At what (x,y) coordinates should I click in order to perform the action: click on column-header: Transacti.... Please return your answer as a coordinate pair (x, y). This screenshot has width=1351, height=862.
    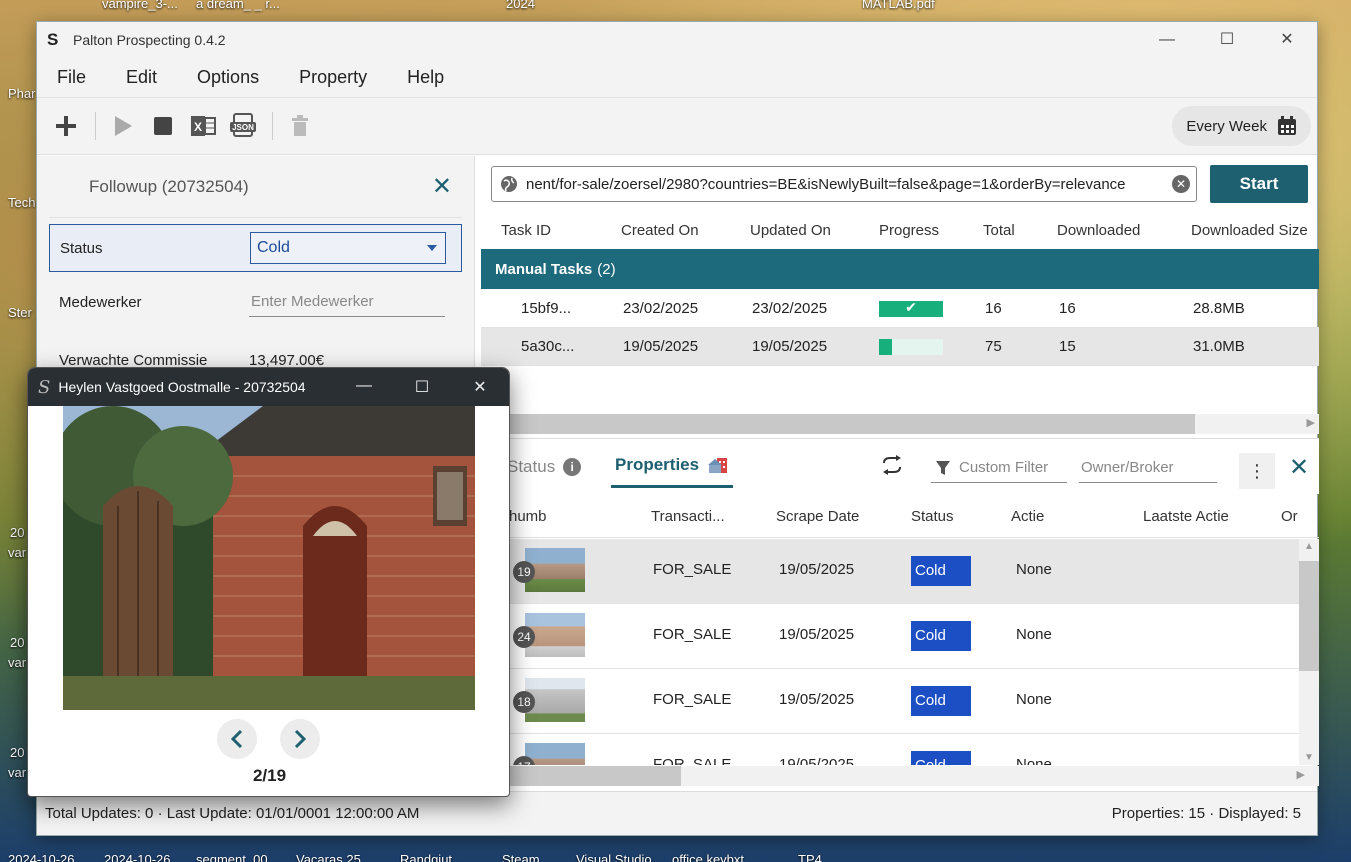
    Looking at the image, I should click on (688, 516).